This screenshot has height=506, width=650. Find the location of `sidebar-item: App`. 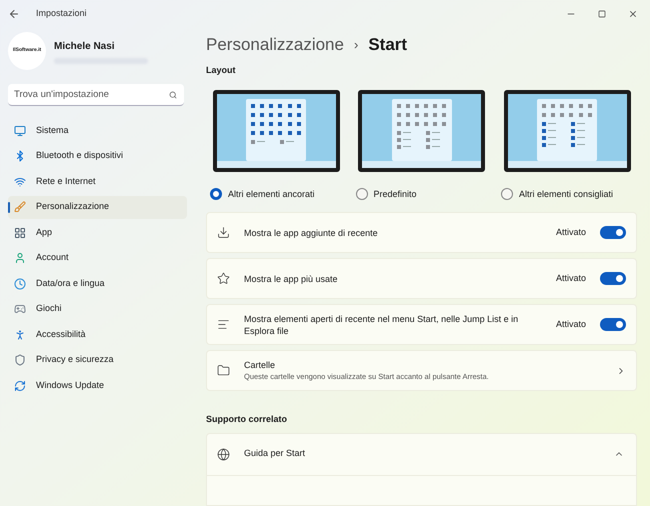

sidebar-item: App is located at coordinates (97, 232).